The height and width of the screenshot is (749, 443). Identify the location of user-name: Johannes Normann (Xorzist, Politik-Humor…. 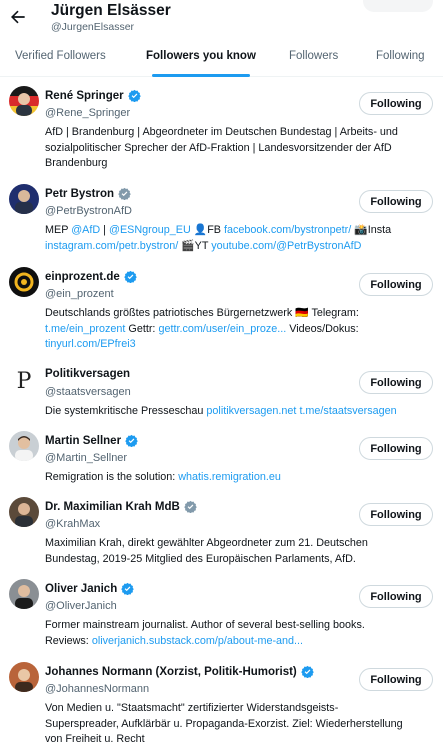
(179, 671).